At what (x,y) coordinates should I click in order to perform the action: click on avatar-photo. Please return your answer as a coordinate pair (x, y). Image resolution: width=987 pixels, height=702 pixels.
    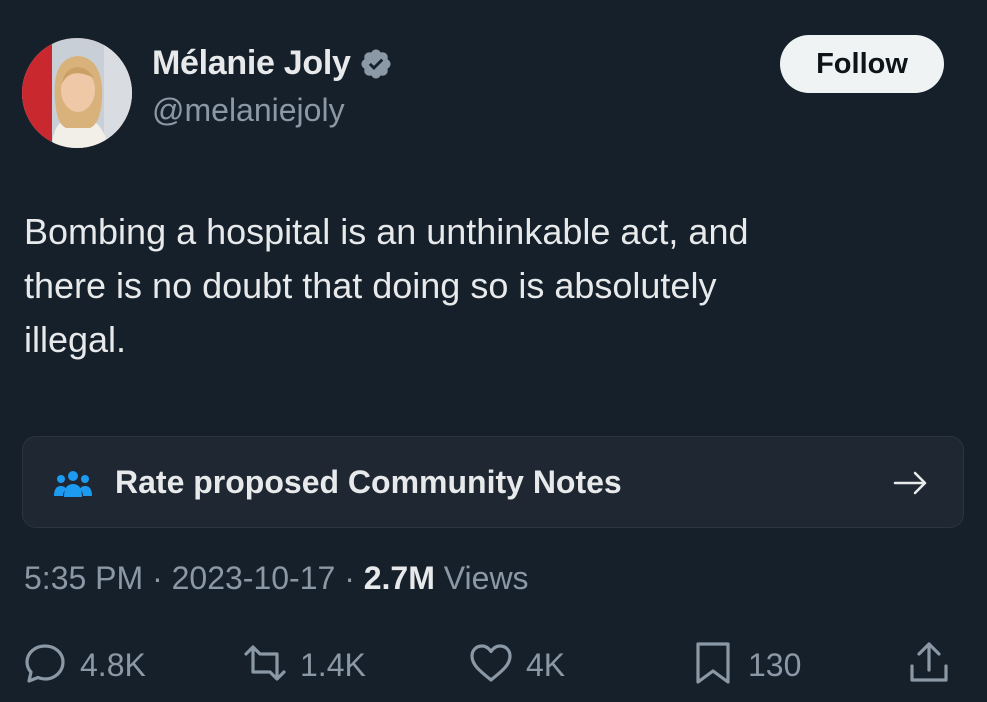
    Looking at the image, I should click on (77, 93).